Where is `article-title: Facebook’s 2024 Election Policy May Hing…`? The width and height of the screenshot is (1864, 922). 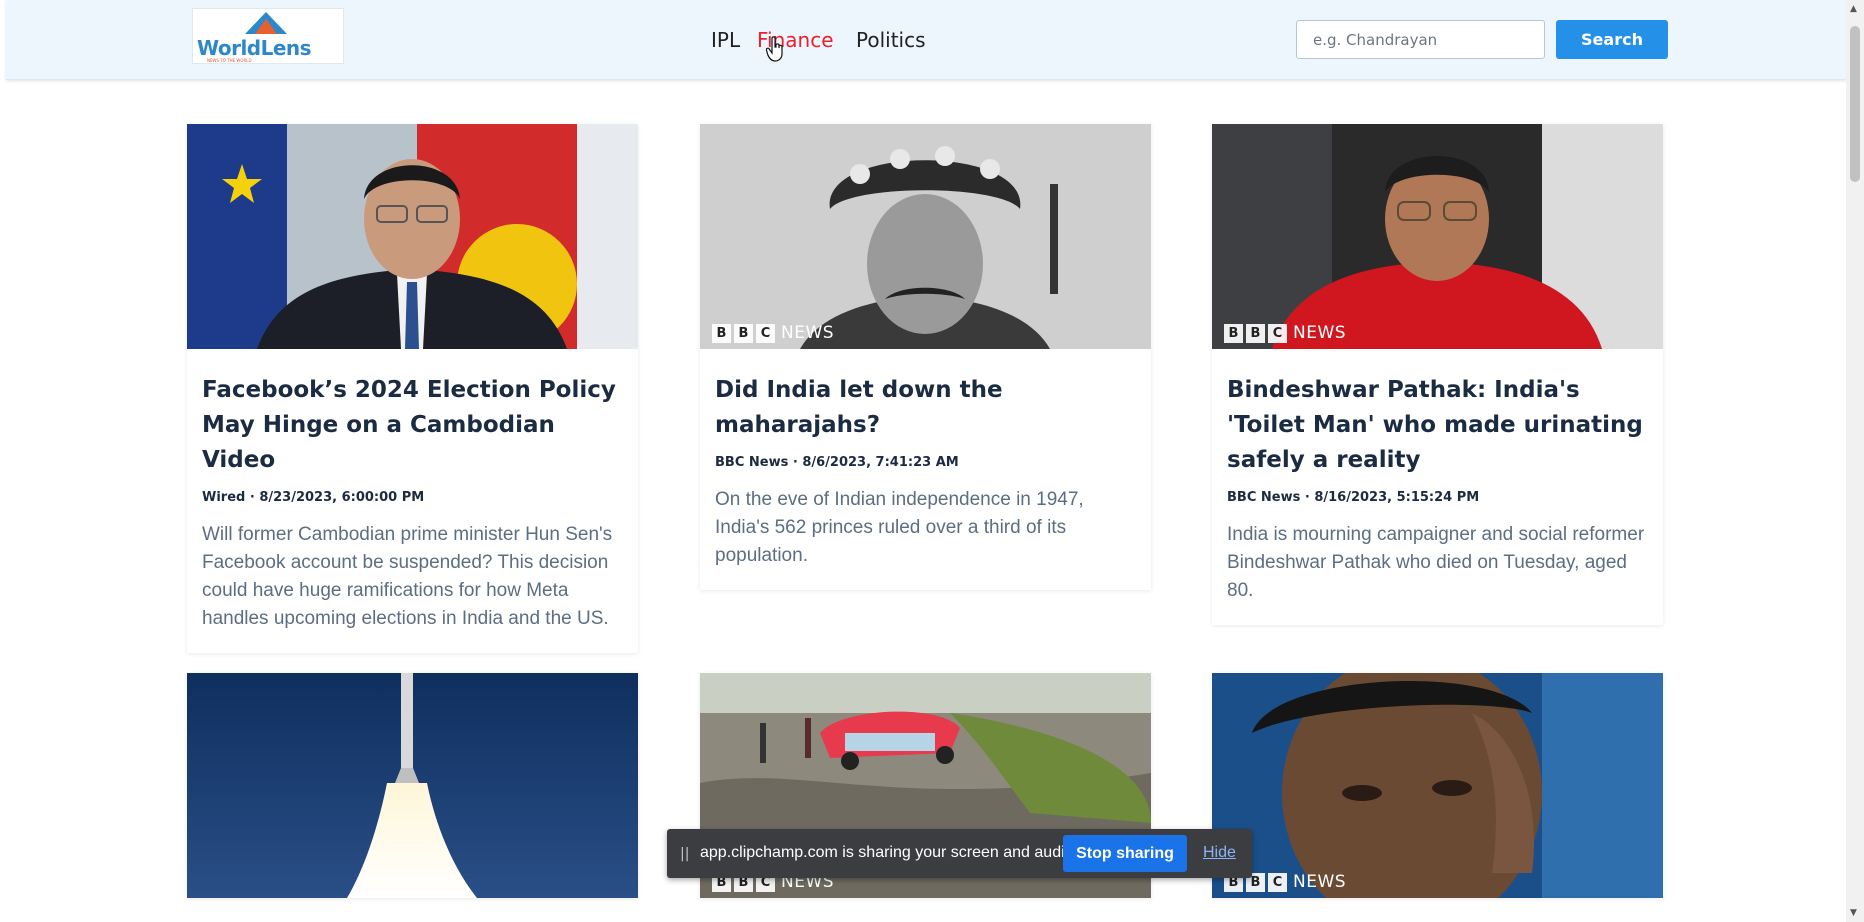 article-title: Facebook’s 2024 Election Policy May Hing… is located at coordinates (412, 425).